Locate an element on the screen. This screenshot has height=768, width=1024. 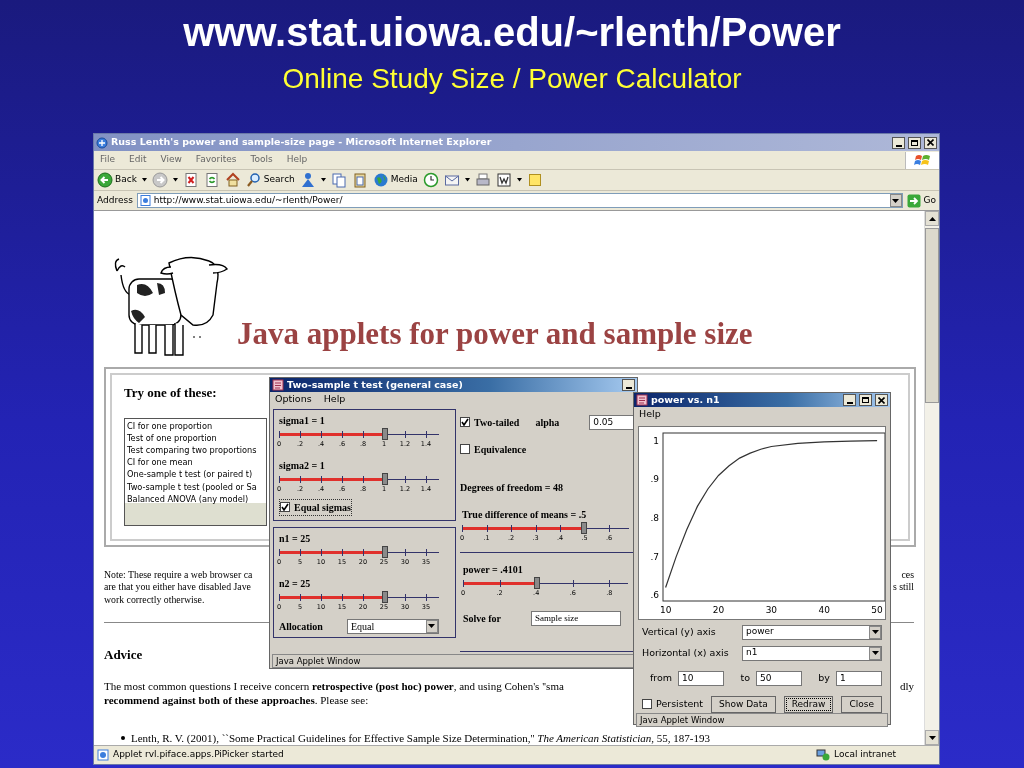
slide-subtitle: Online Study Size / Power Calculator is located at coordinates (512, 79).